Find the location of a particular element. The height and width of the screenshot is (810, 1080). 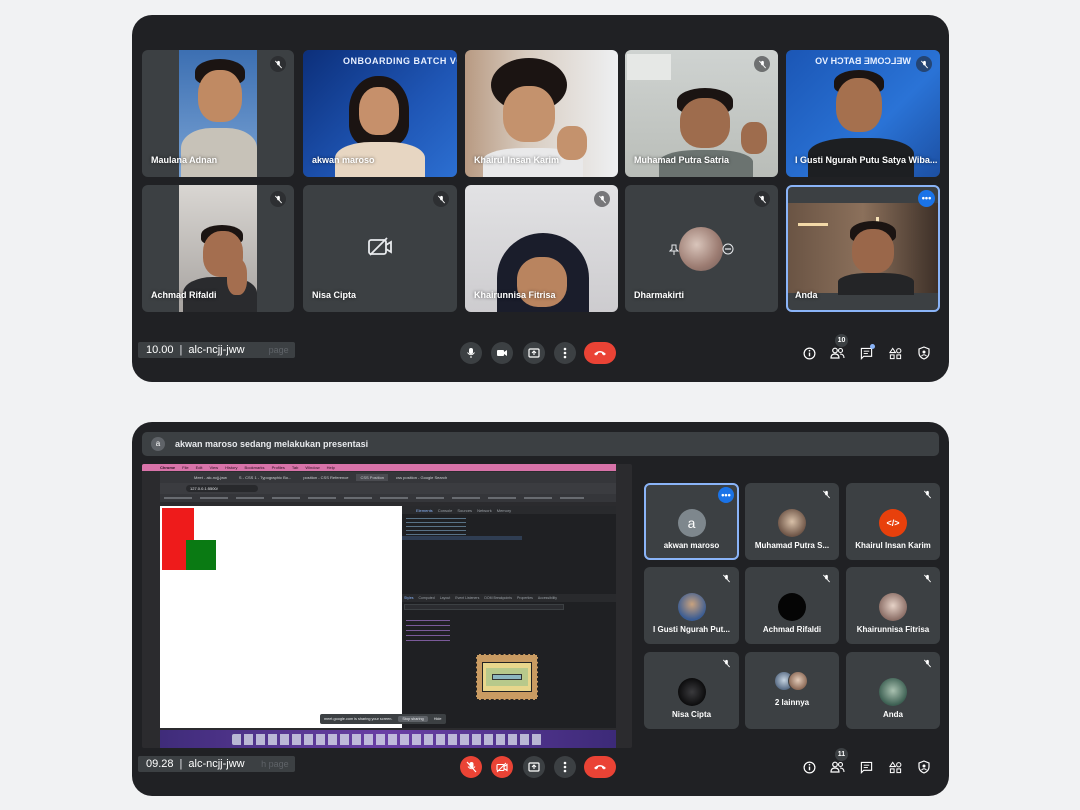

camera-off-button is located at coordinates (502, 767).